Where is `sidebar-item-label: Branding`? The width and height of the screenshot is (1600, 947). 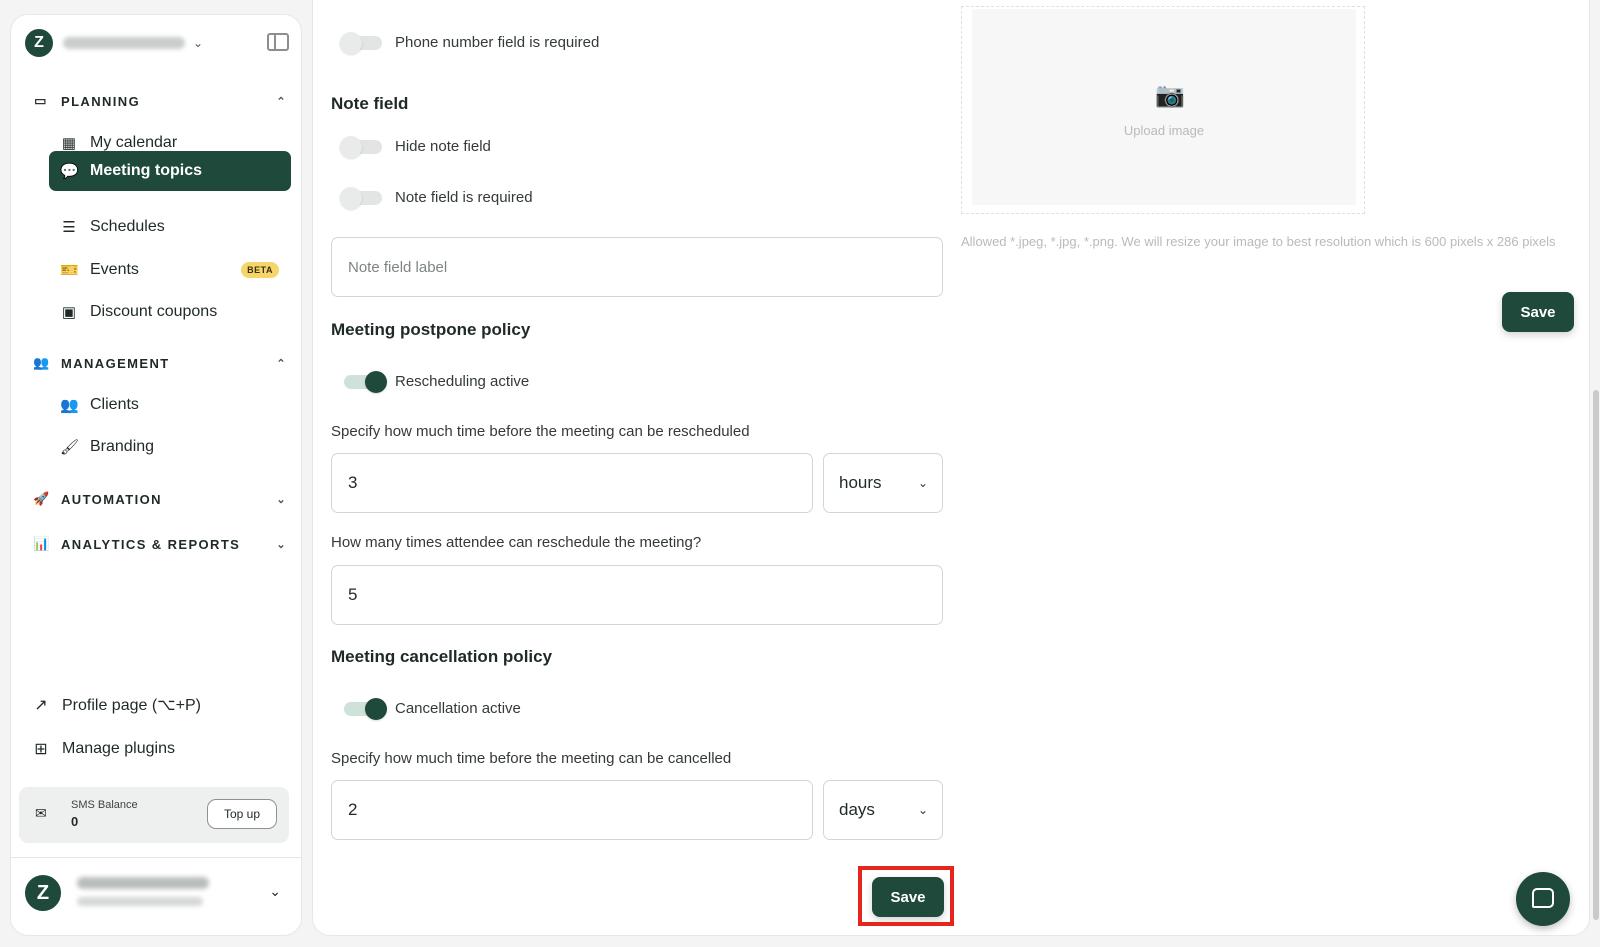
sidebar-item-label: Branding is located at coordinates (122, 446).